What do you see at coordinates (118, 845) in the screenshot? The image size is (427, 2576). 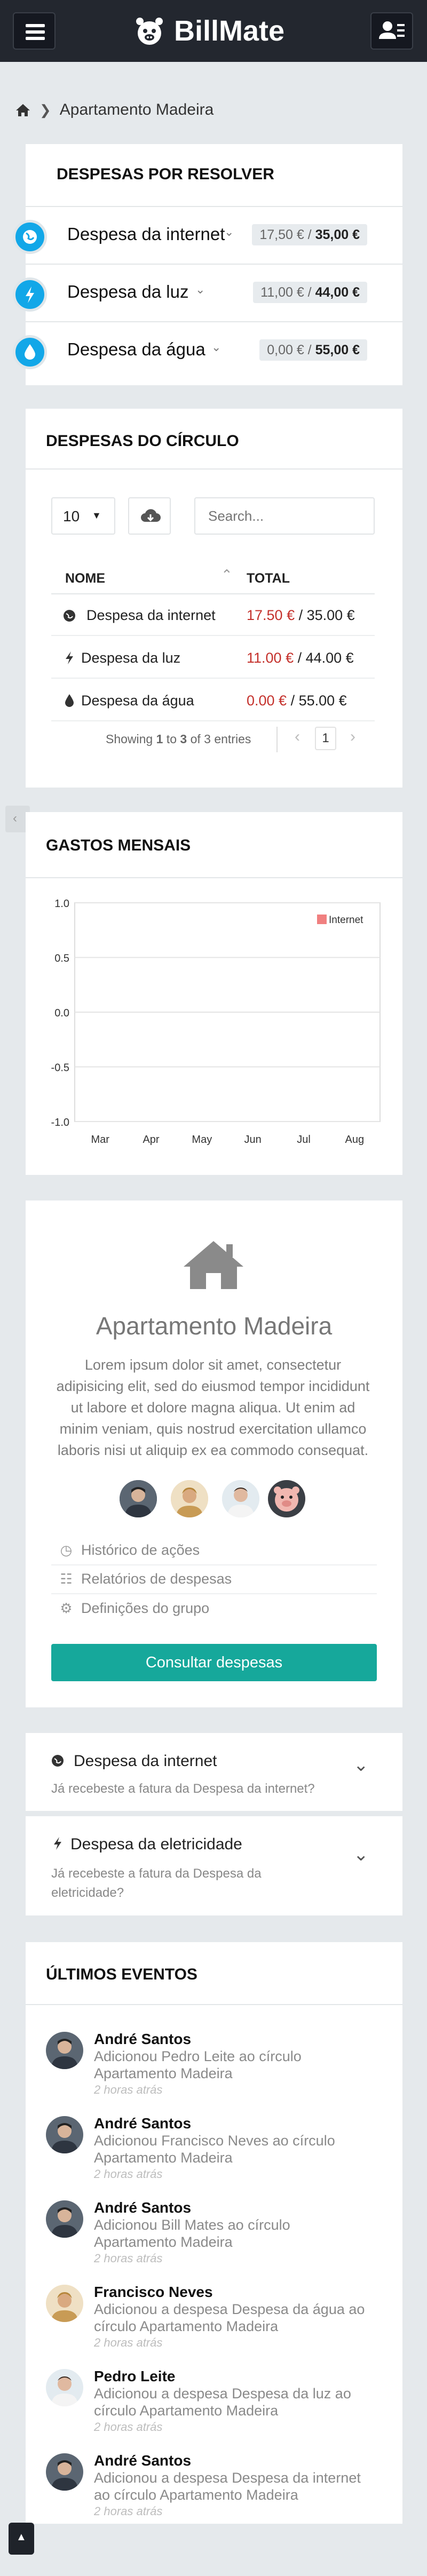 I see `panel-title: GASTOS MENSAIS` at bounding box center [118, 845].